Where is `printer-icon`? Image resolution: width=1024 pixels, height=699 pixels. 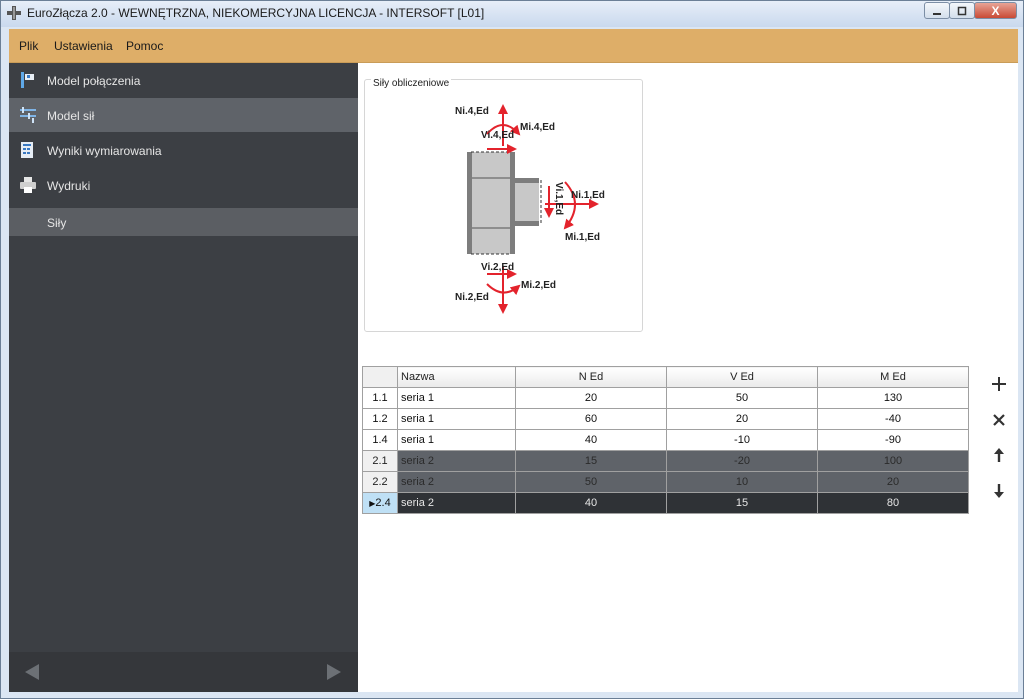 printer-icon is located at coordinates (28, 185).